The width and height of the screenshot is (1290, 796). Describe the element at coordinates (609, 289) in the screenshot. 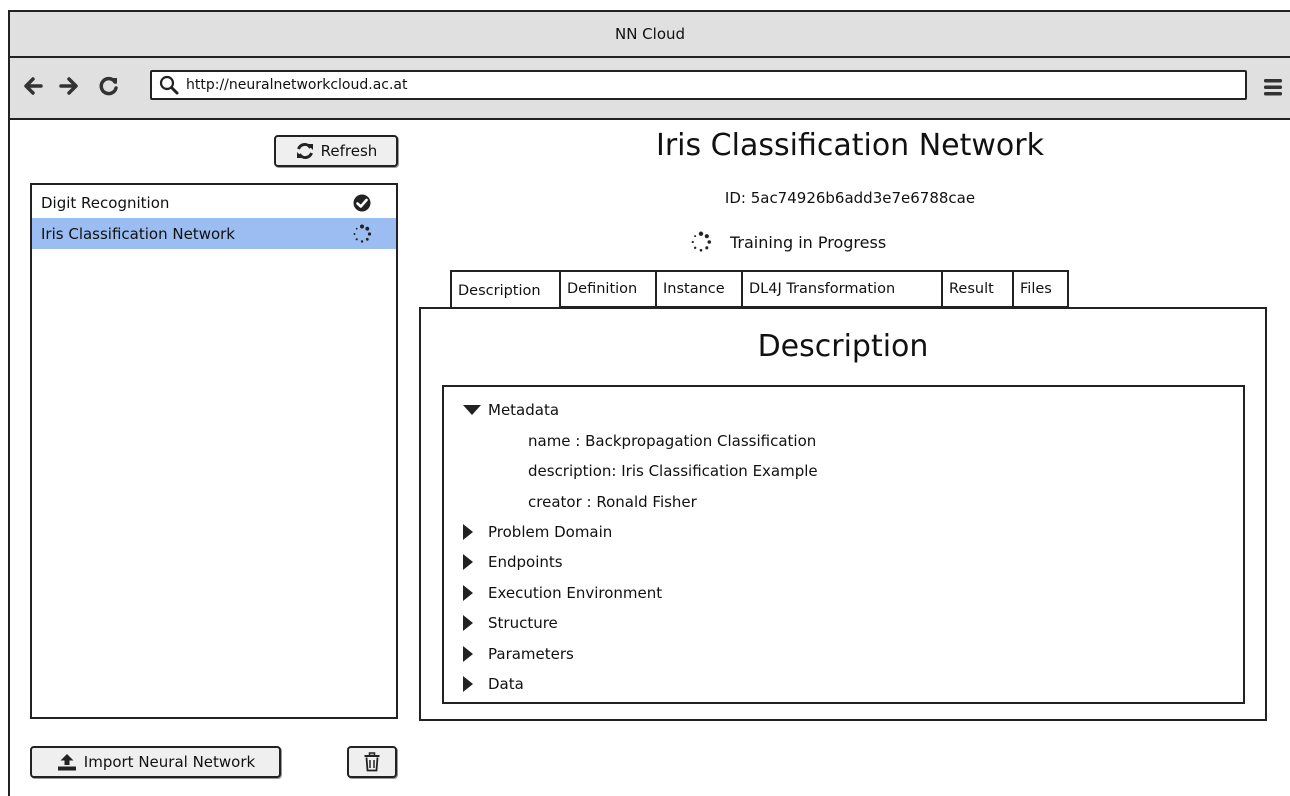

I see `tab-definition: Definition` at that location.